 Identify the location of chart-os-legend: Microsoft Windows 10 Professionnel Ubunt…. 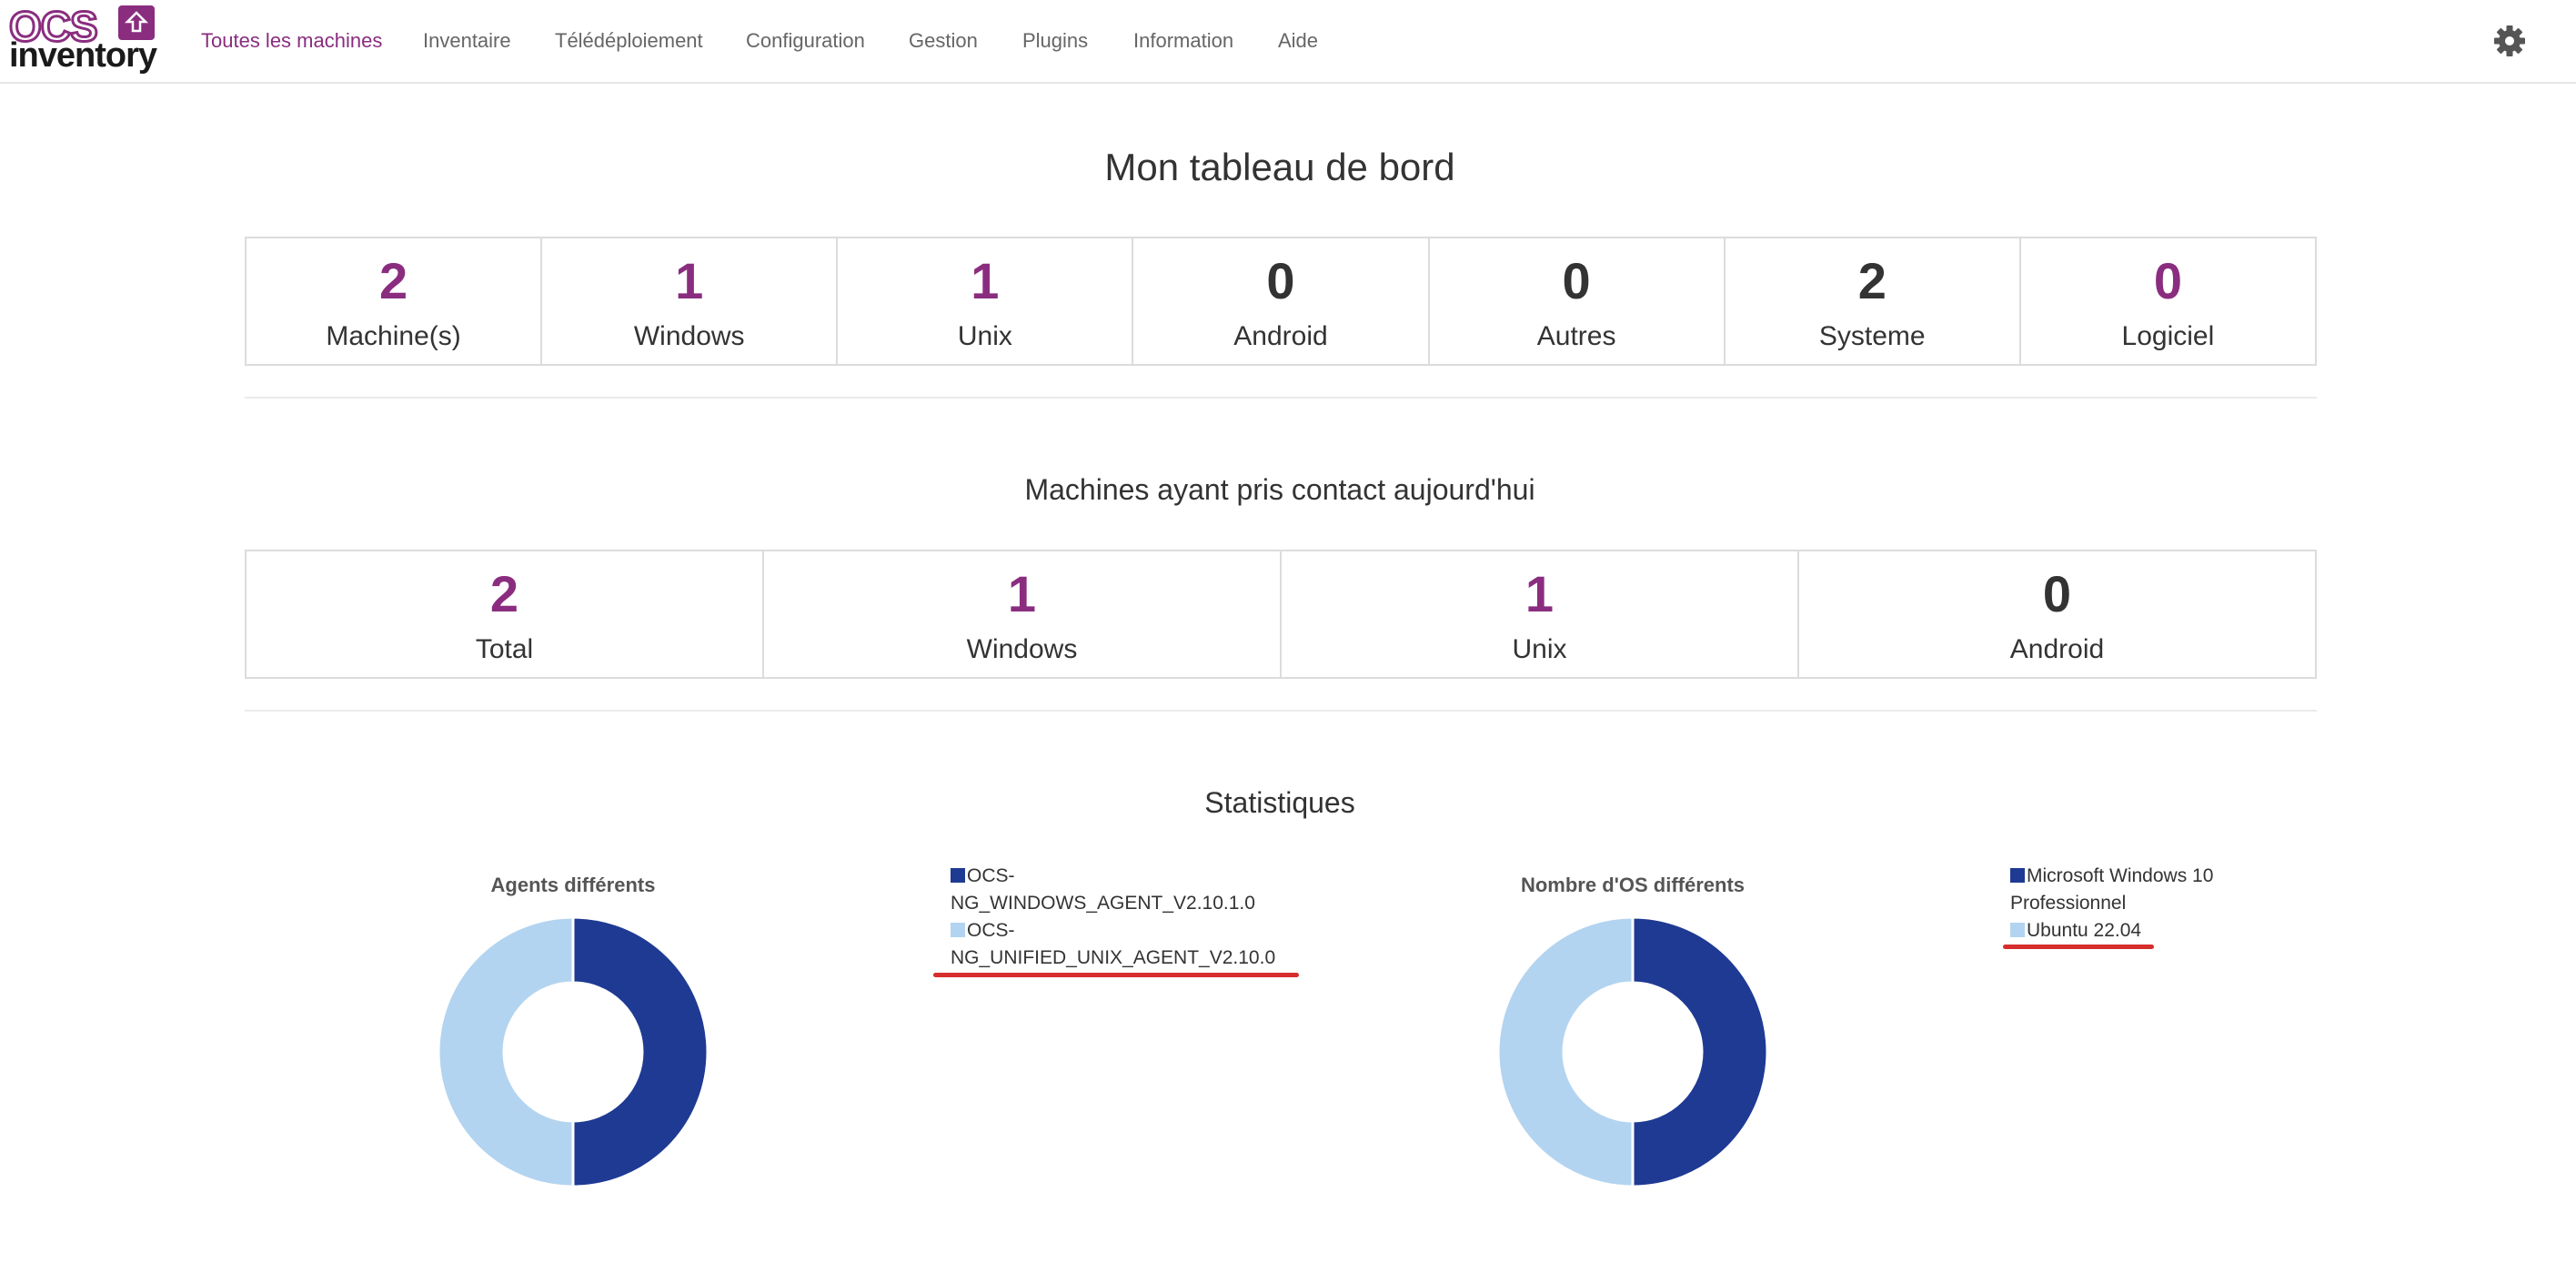
(2111, 904).